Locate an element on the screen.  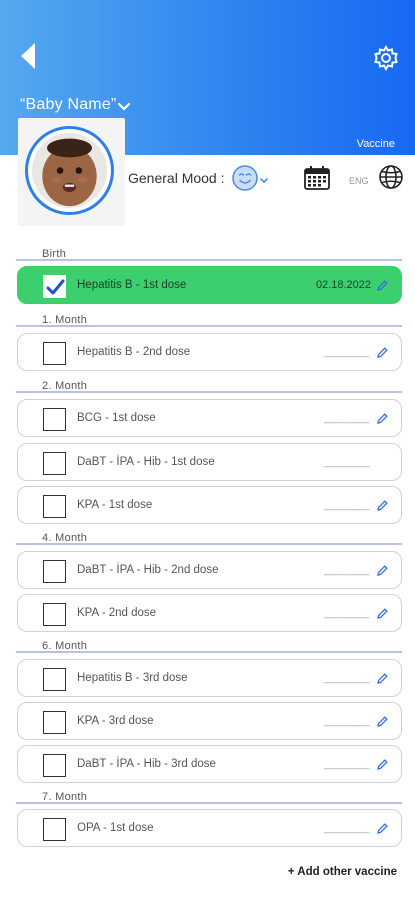
vaccine-name: OPA - 1st dose is located at coordinates (115, 828).